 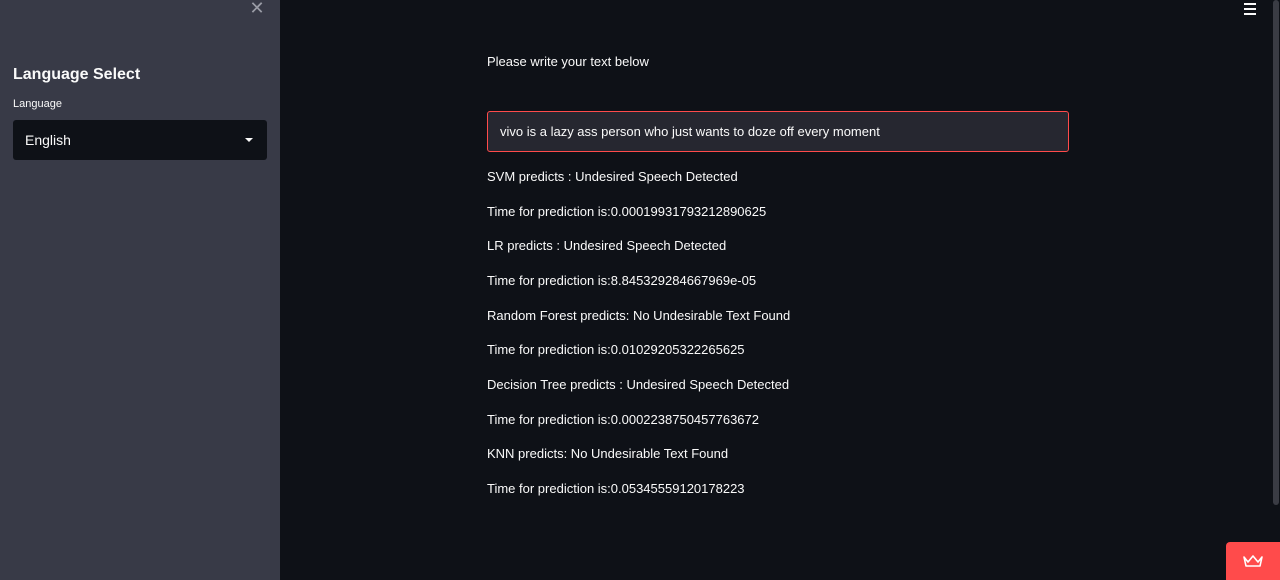 I want to click on scrollbar-thumb, so click(x=1276, y=252).